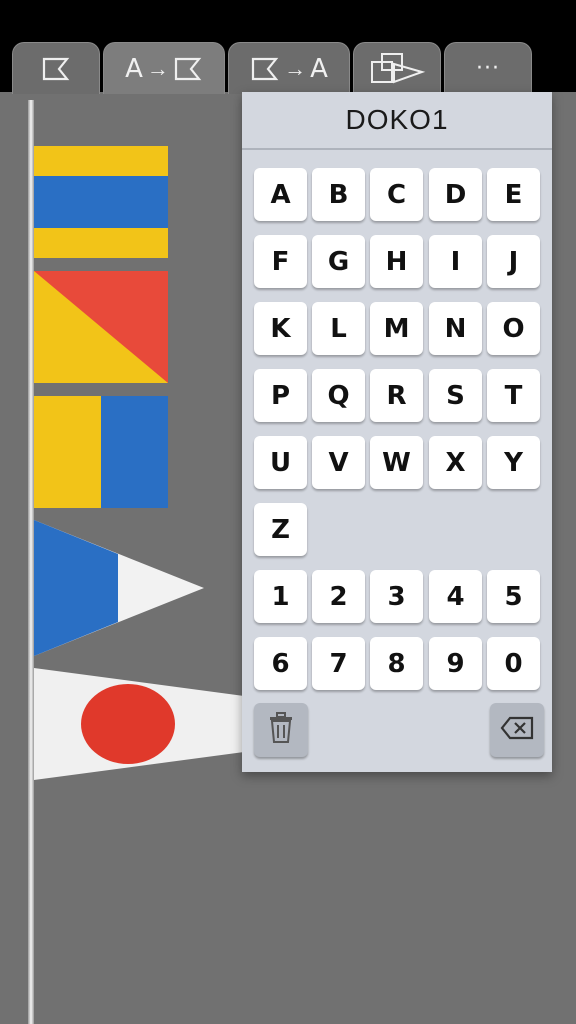  Describe the element at coordinates (396, 462) in the screenshot. I see `key-w: W` at that location.